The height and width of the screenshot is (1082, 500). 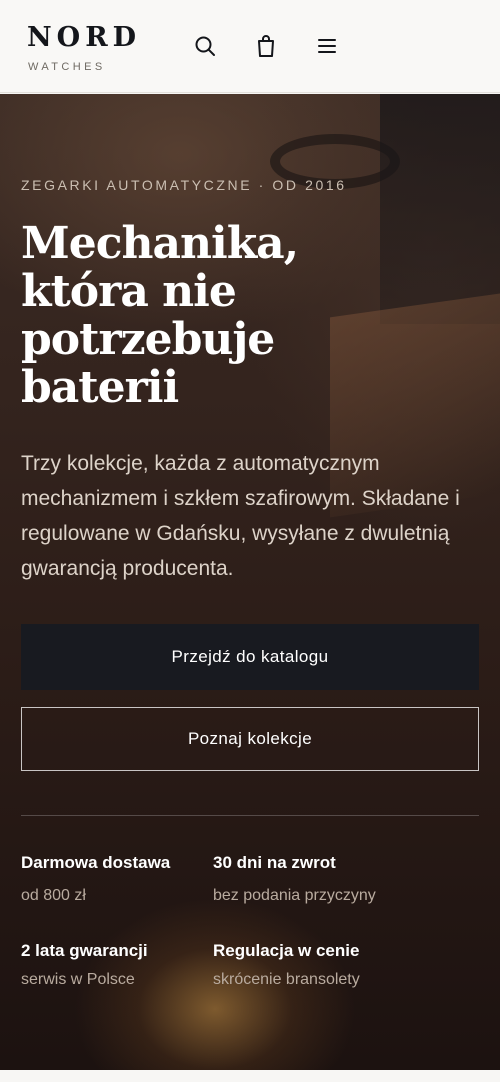 I want to click on feature-subtitle: od 800 zł, so click(x=53, y=895).